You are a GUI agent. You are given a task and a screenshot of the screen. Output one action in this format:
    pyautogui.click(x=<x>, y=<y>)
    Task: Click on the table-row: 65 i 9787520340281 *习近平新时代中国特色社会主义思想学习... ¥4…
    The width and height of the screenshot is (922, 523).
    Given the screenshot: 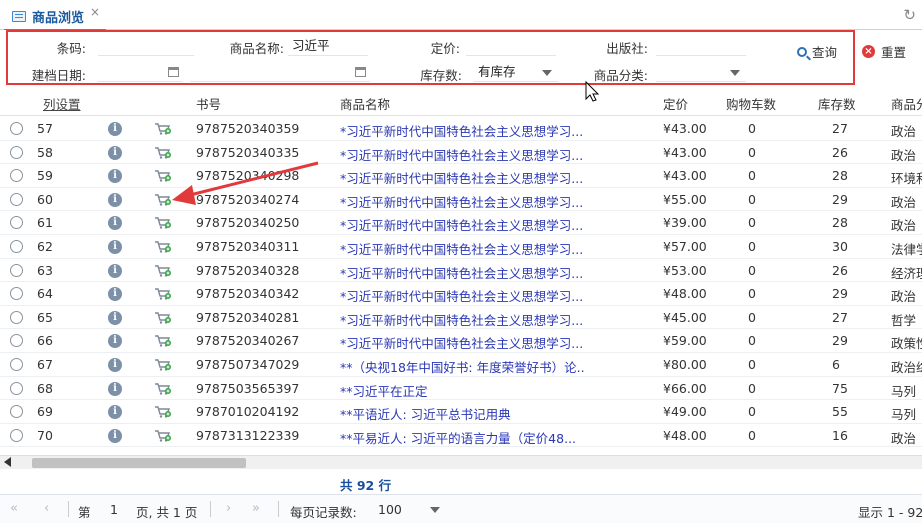 What is the action you would take?
    pyautogui.click(x=461, y=318)
    